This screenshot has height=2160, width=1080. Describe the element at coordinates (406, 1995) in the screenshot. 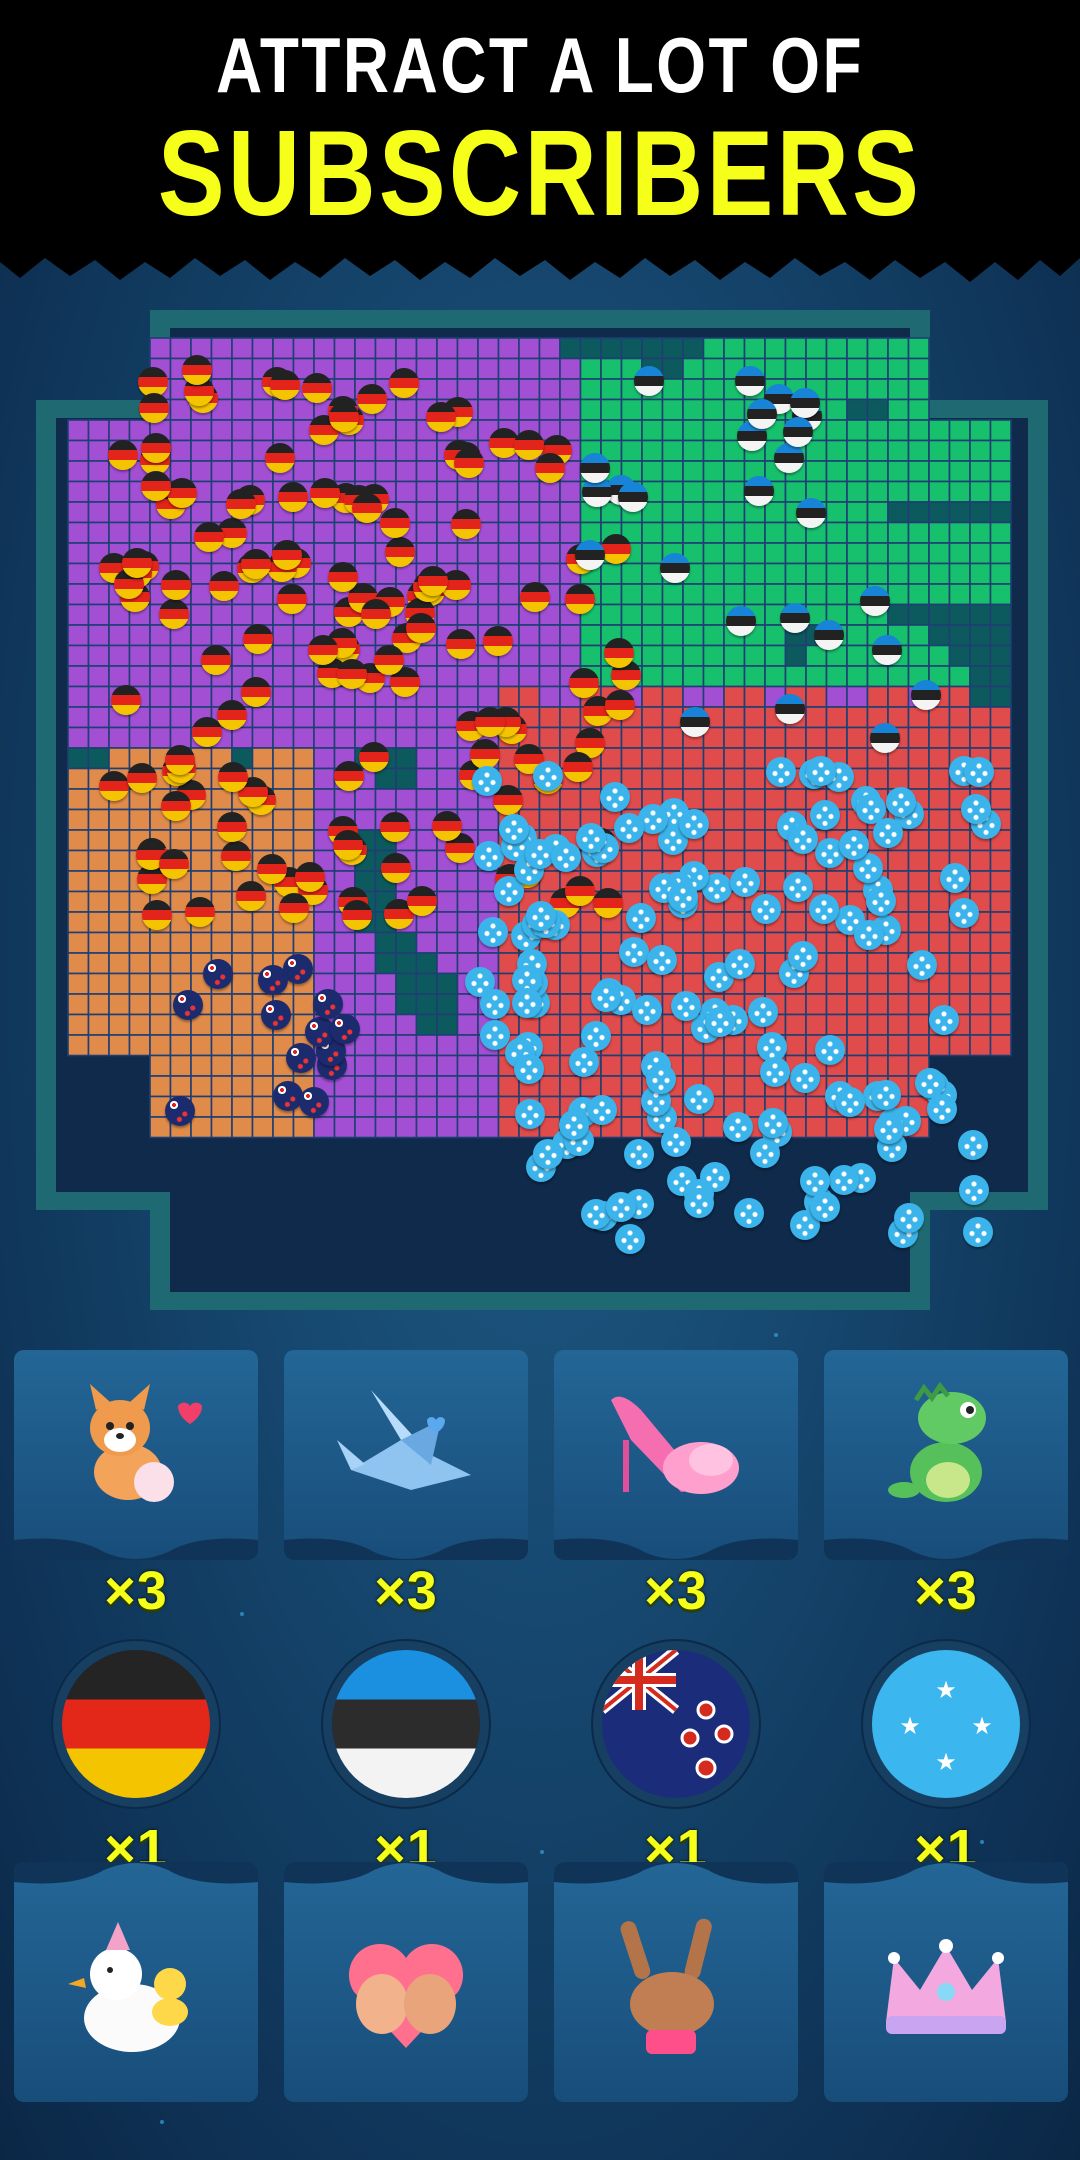

I see `heart-hands-gift-icon` at that location.